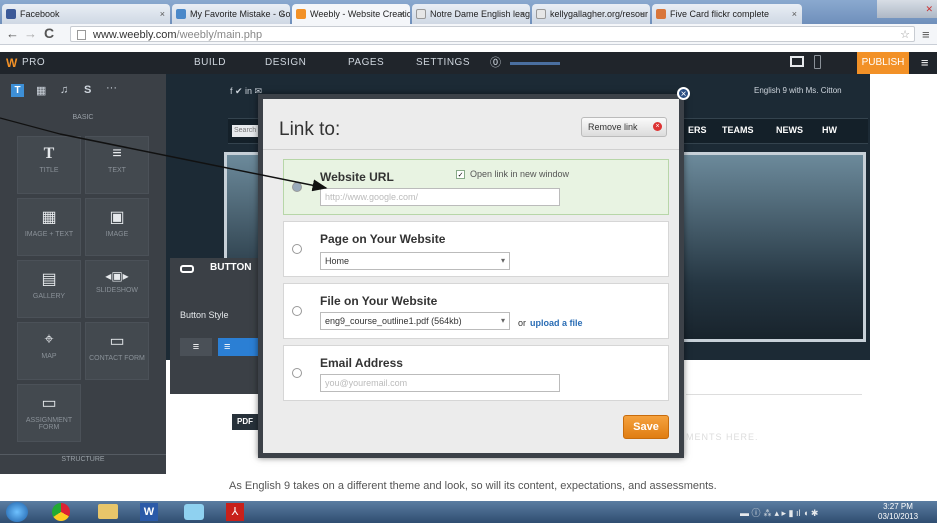 This screenshot has height=523, width=937. I want to click on button-settings-panel: BUTTON Button Style ≡ ≡, so click(218, 326).